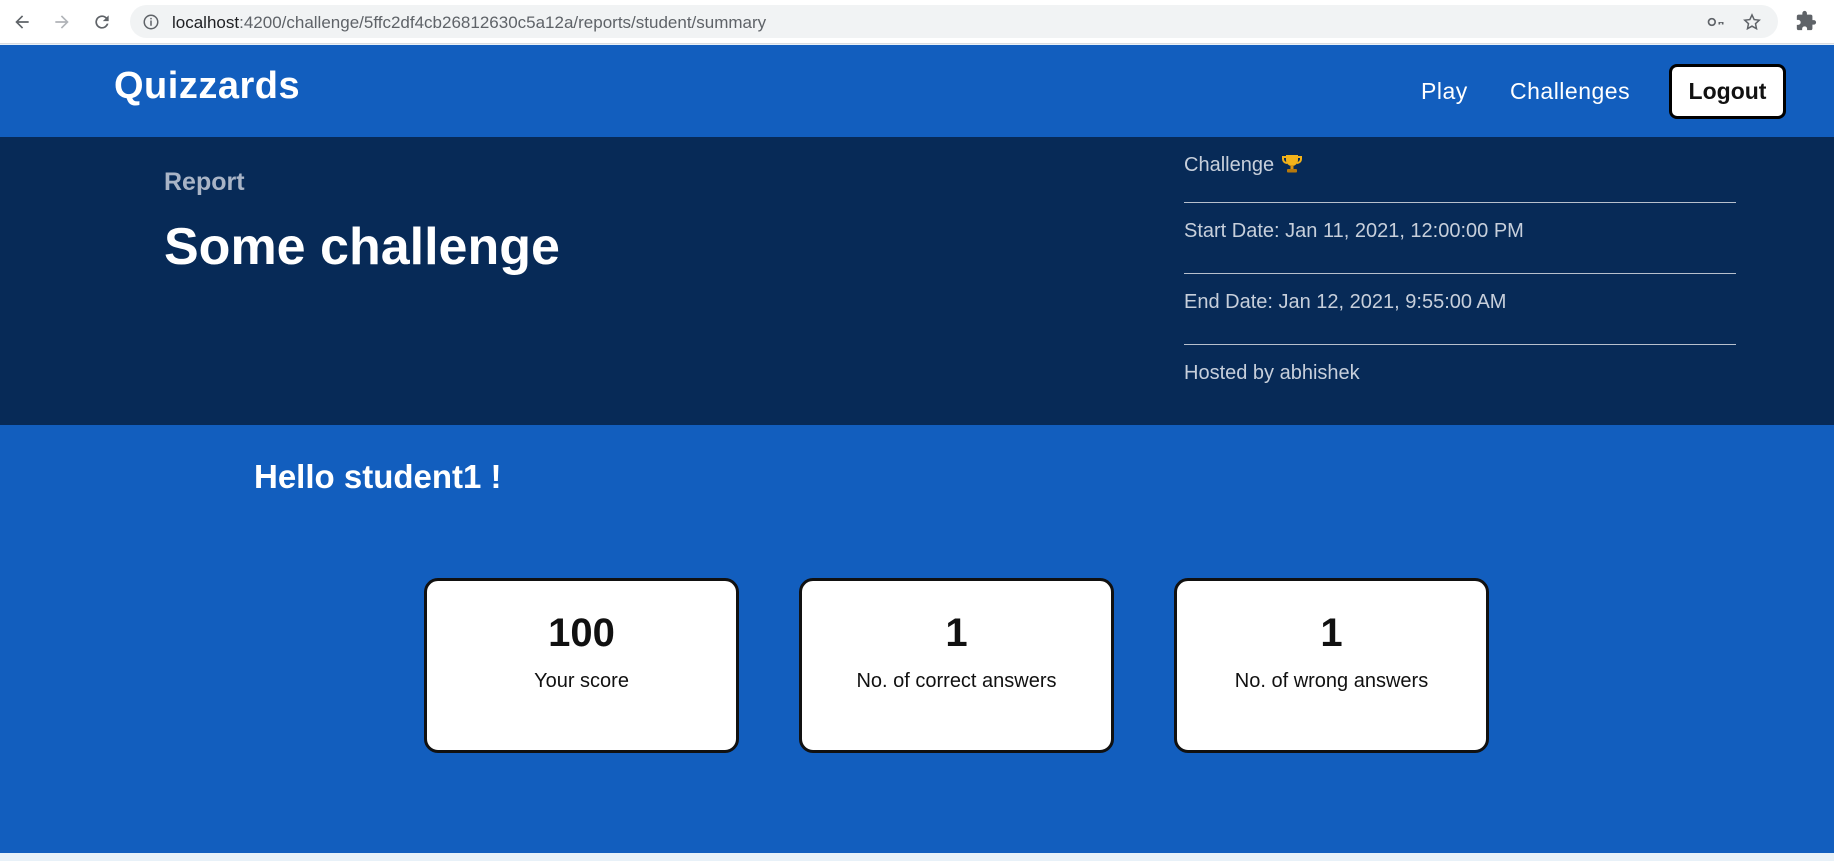 The image size is (1834, 861). What do you see at coordinates (1444, 91) in the screenshot?
I see `nav-play-link: Play` at bounding box center [1444, 91].